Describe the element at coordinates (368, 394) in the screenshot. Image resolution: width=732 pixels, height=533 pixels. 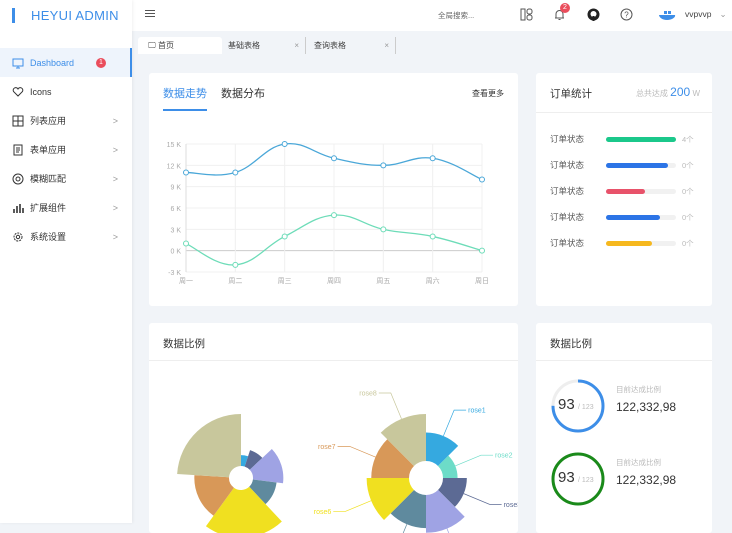
I see `rose-label: rose8` at that location.